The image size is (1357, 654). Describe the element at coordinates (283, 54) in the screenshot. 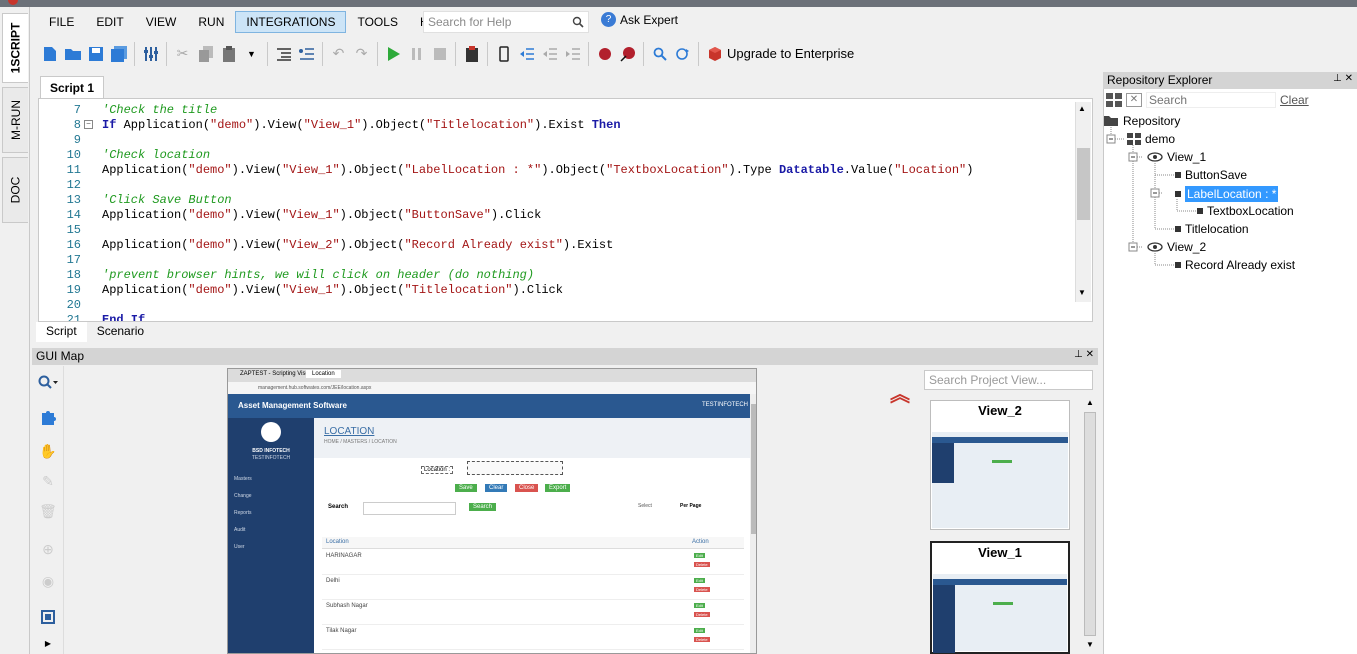

I see `indent-icon` at that location.